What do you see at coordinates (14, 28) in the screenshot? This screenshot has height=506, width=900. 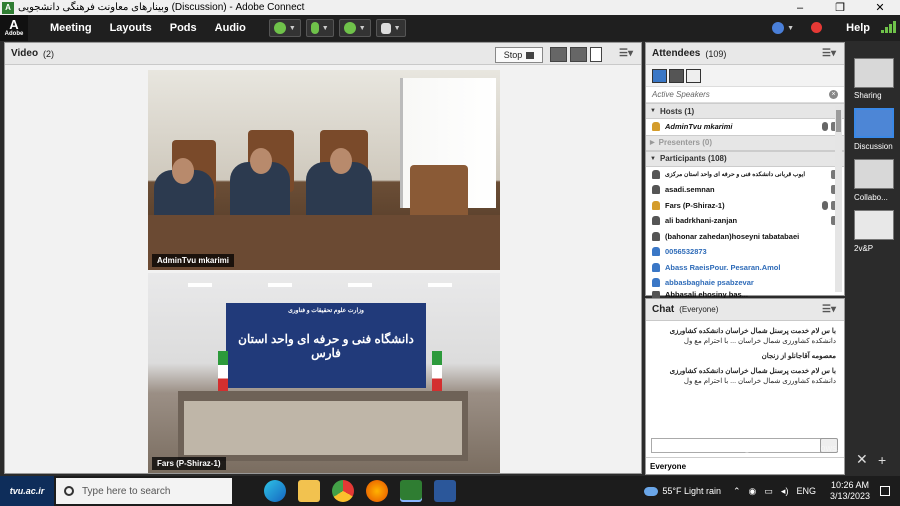 I see `adobe-logo: A Adobe` at bounding box center [14, 28].